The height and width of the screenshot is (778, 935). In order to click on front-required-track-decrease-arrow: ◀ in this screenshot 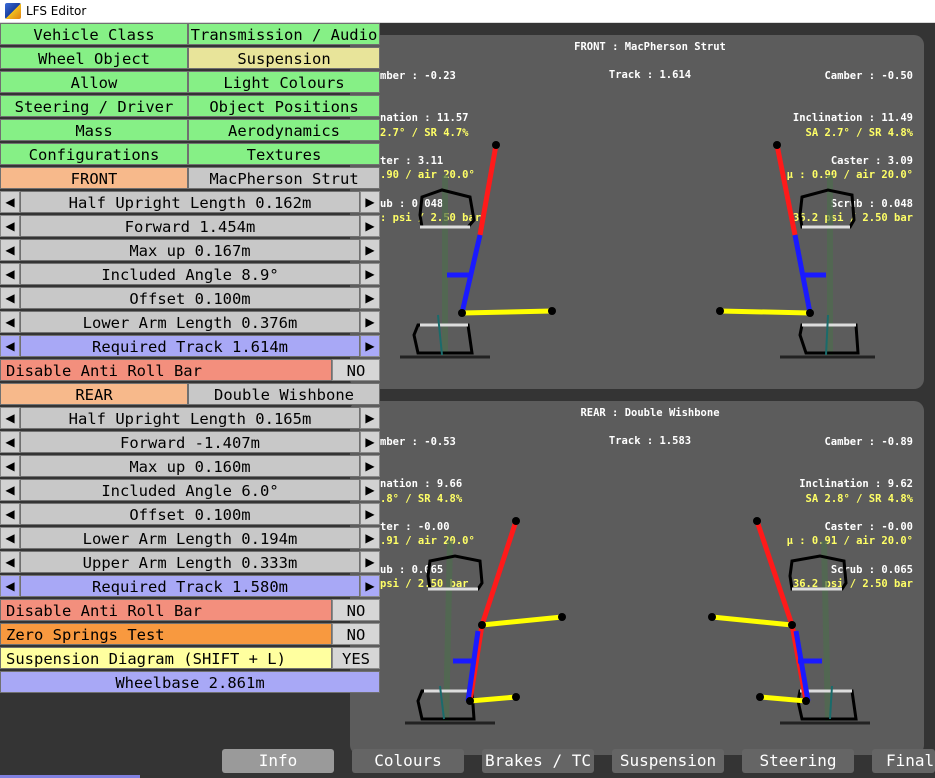, I will do `click(10, 346)`.